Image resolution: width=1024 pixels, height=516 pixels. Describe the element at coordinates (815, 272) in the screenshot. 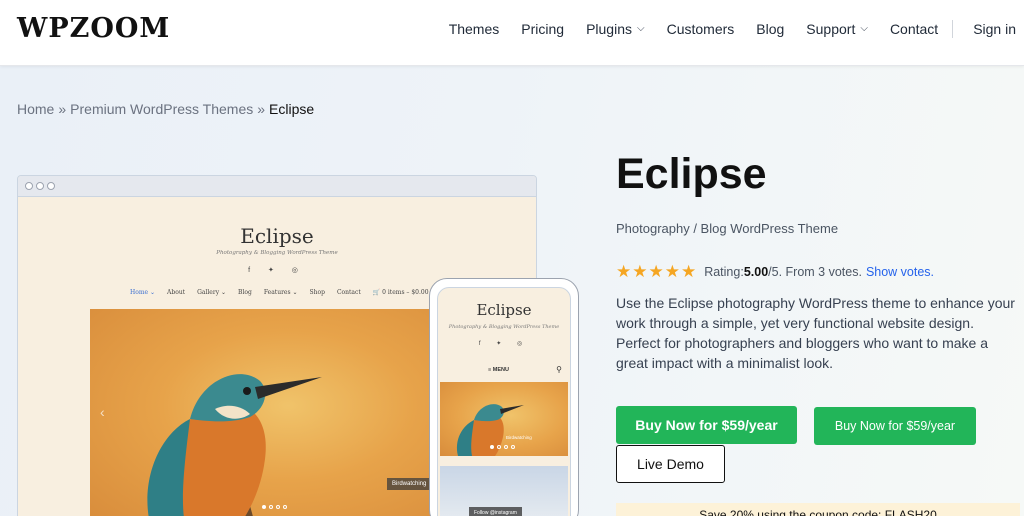

I see `rating-suffix: /5. From 3 votes.` at that location.